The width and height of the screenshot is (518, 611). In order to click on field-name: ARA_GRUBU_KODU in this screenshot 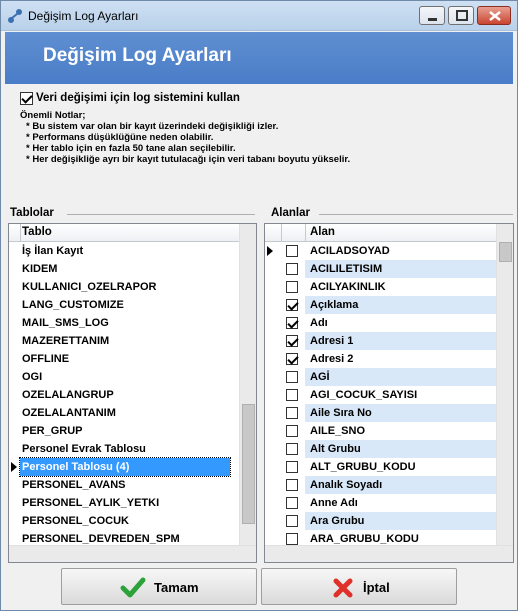, I will do `click(364, 539)`.